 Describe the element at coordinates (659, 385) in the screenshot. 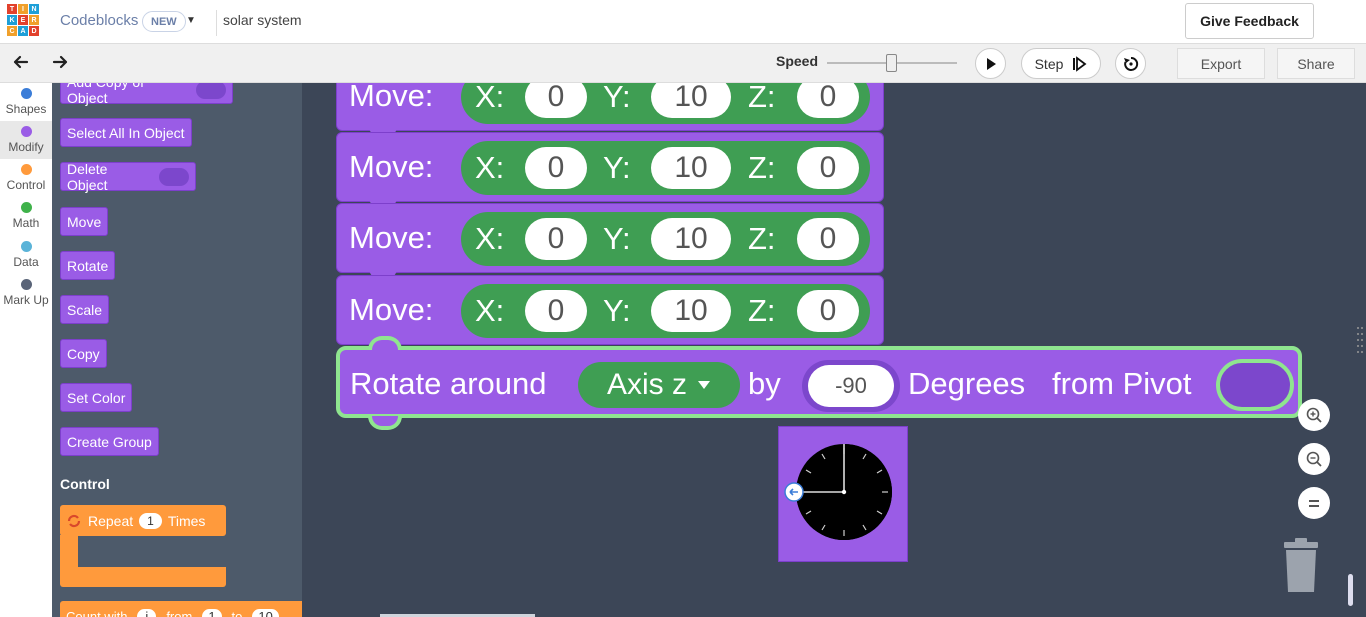

I see `axis-dropdown: Axis z` at that location.